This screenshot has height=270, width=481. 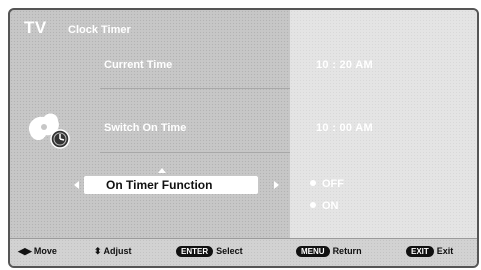 I want to click on switch-on-time-value: 10 : 00 AM, so click(x=345, y=128).